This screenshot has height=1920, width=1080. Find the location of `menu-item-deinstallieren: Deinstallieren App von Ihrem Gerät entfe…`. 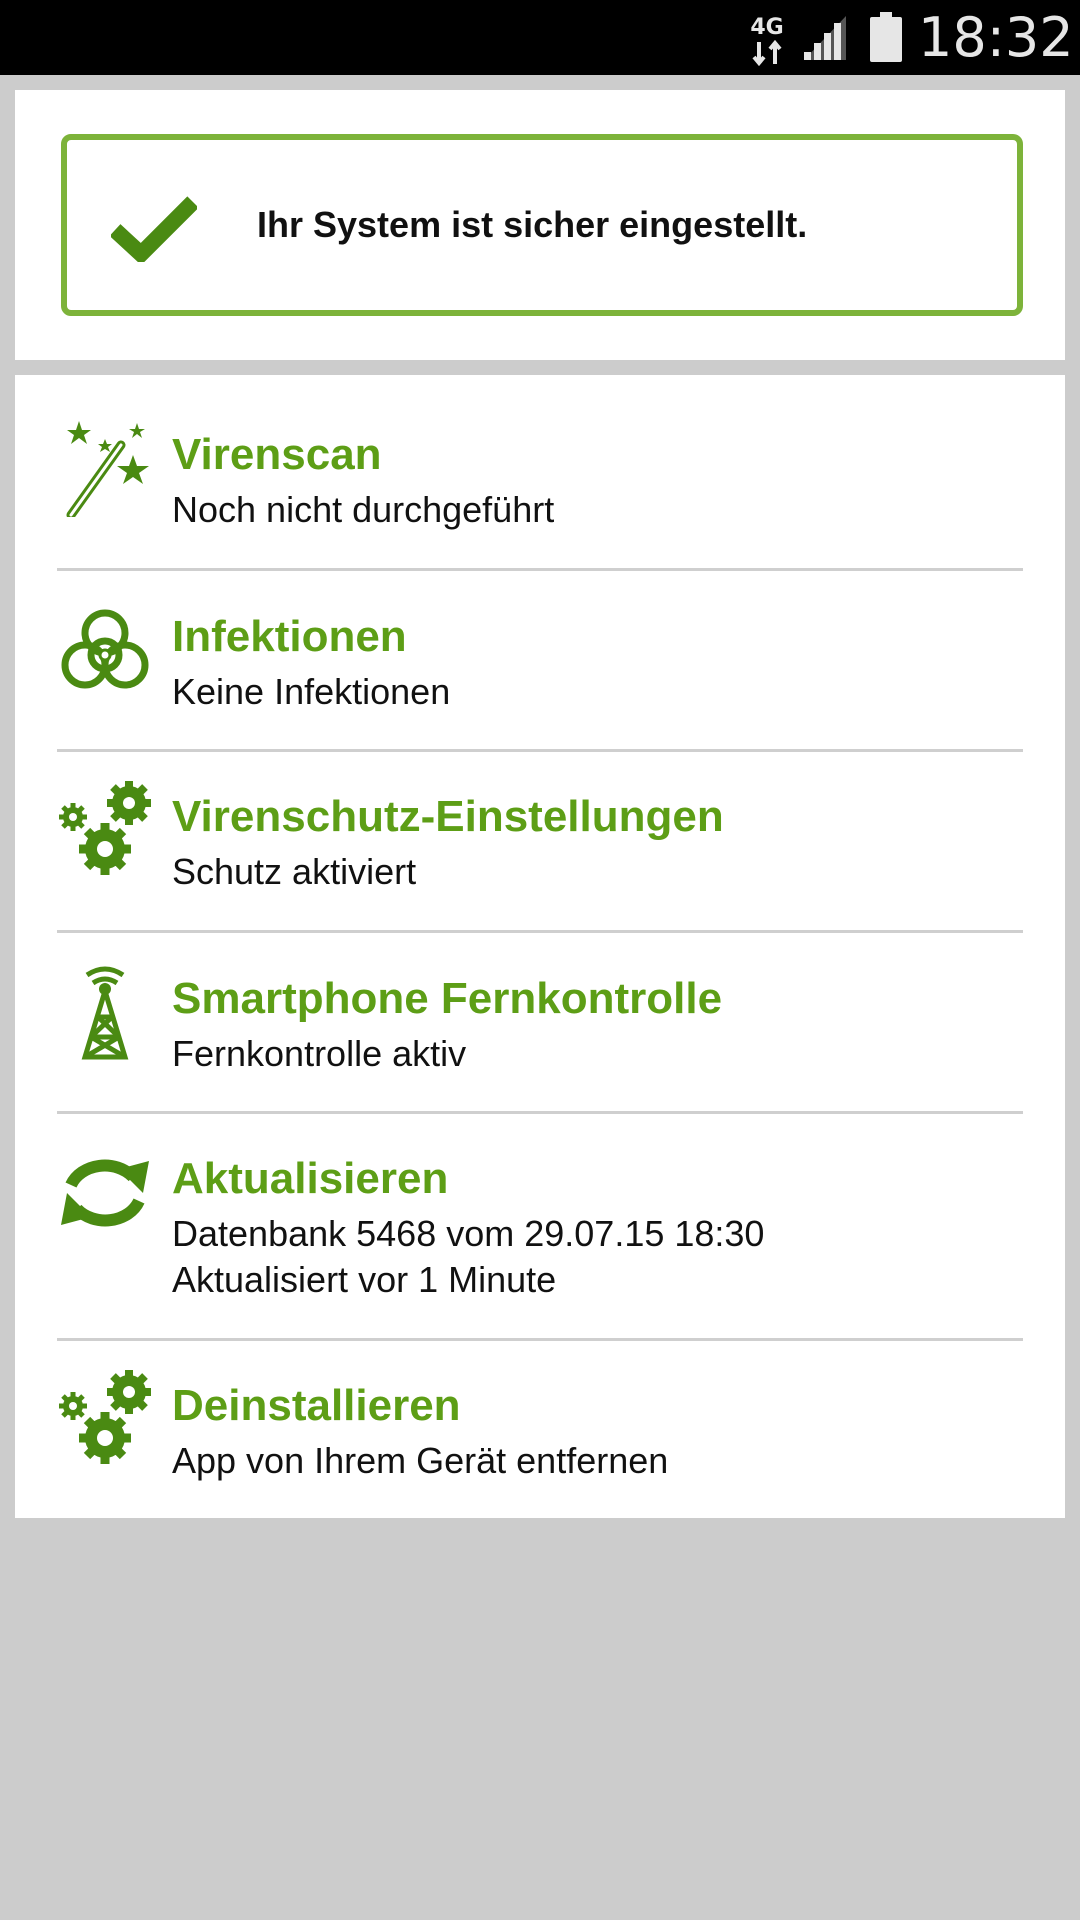

menu-item-deinstallieren: Deinstallieren App von Ihrem Gerät entfe… is located at coordinates (540, 1441).